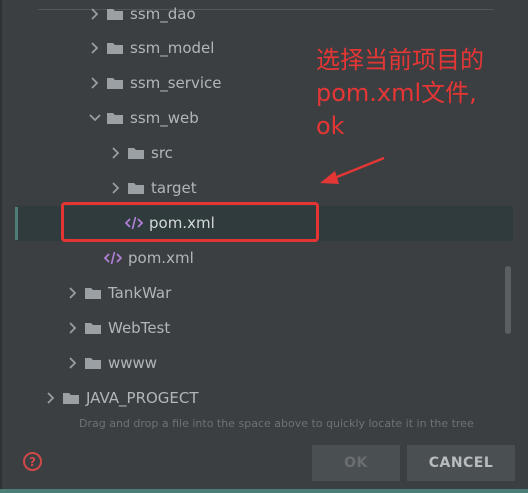 The height and width of the screenshot is (493, 528). Describe the element at coordinates (95, 118) in the screenshot. I see `chevron-down-icon` at that location.